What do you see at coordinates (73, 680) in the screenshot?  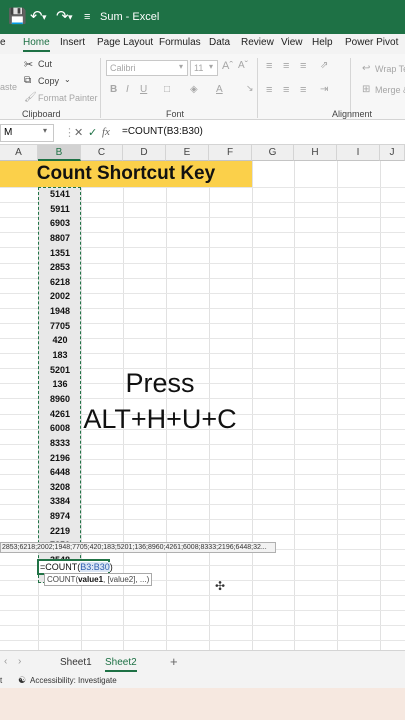 I see `accessibility-status: Accessibility: Investigate` at bounding box center [73, 680].